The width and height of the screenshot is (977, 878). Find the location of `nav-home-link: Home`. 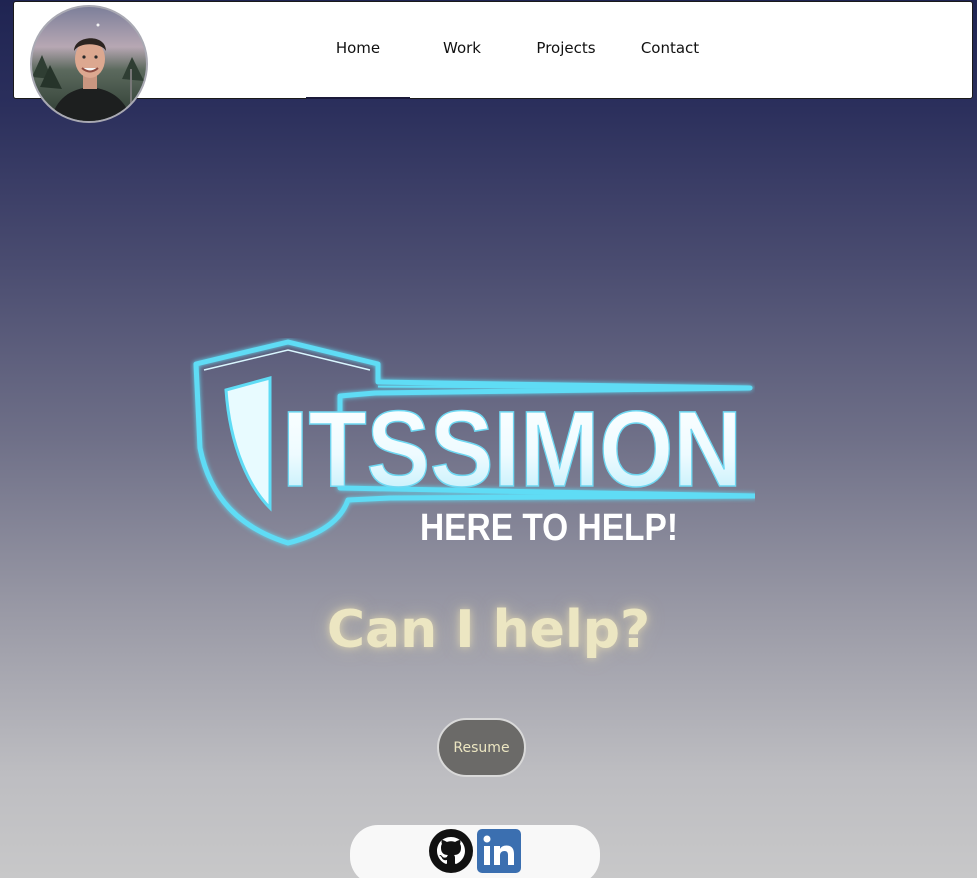

nav-home-link: Home is located at coordinates (358, 50).